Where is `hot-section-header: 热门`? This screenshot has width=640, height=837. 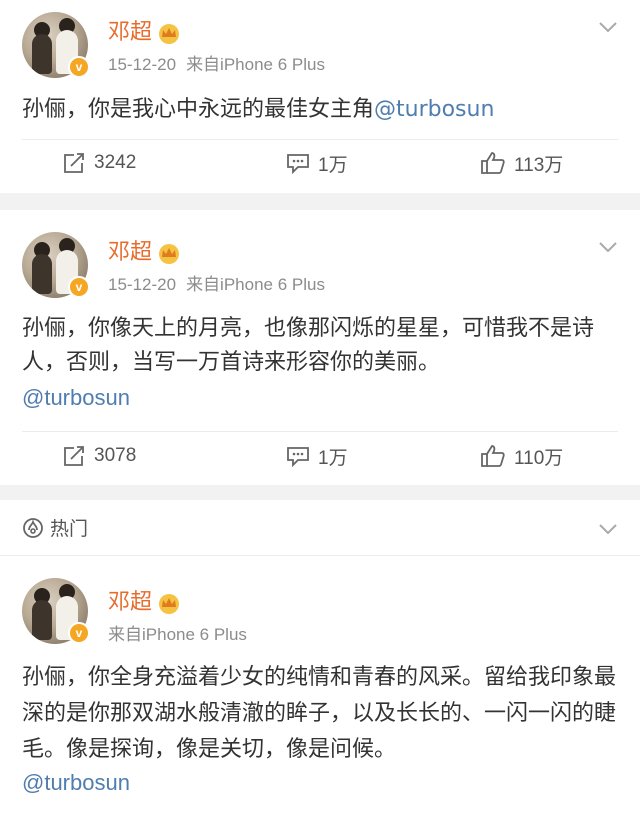
hot-section-header: 热门 is located at coordinates (320, 528).